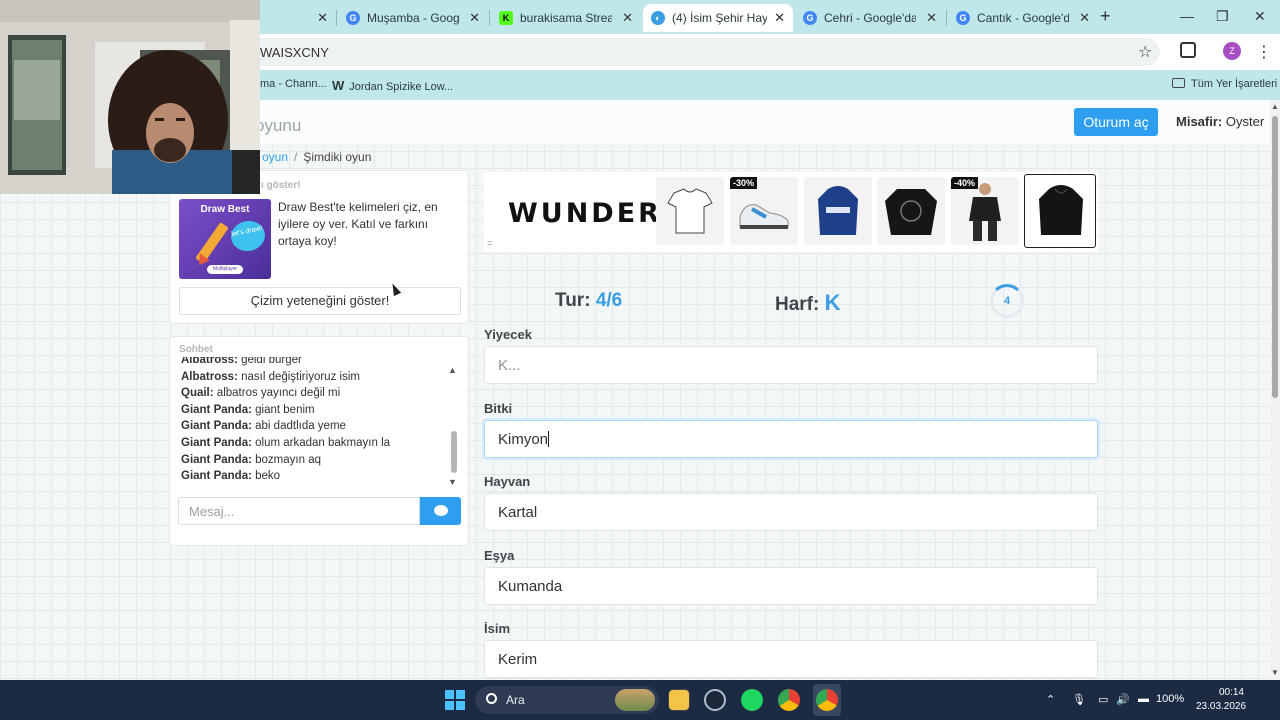 This screenshot has width=1280, height=720. I want to click on login-button: Oturum aç, so click(1116, 122).